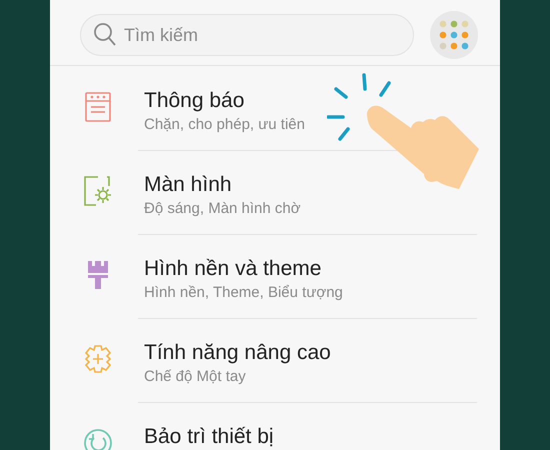  Describe the element at coordinates (209, 437) in the screenshot. I see `setting-title: Bảo trì thiết bị` at that location.